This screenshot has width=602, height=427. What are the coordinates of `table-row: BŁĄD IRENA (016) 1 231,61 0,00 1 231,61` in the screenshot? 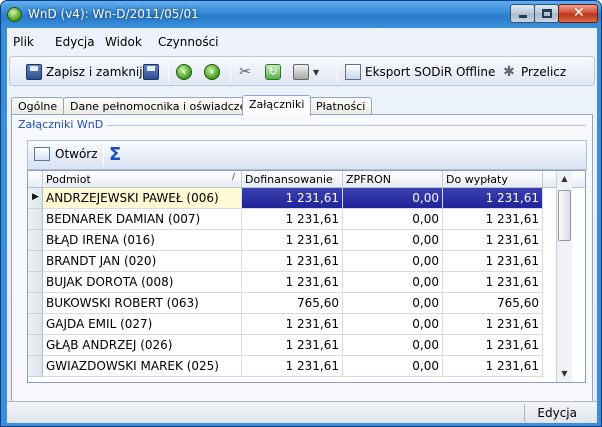 It's located at (292, 240).